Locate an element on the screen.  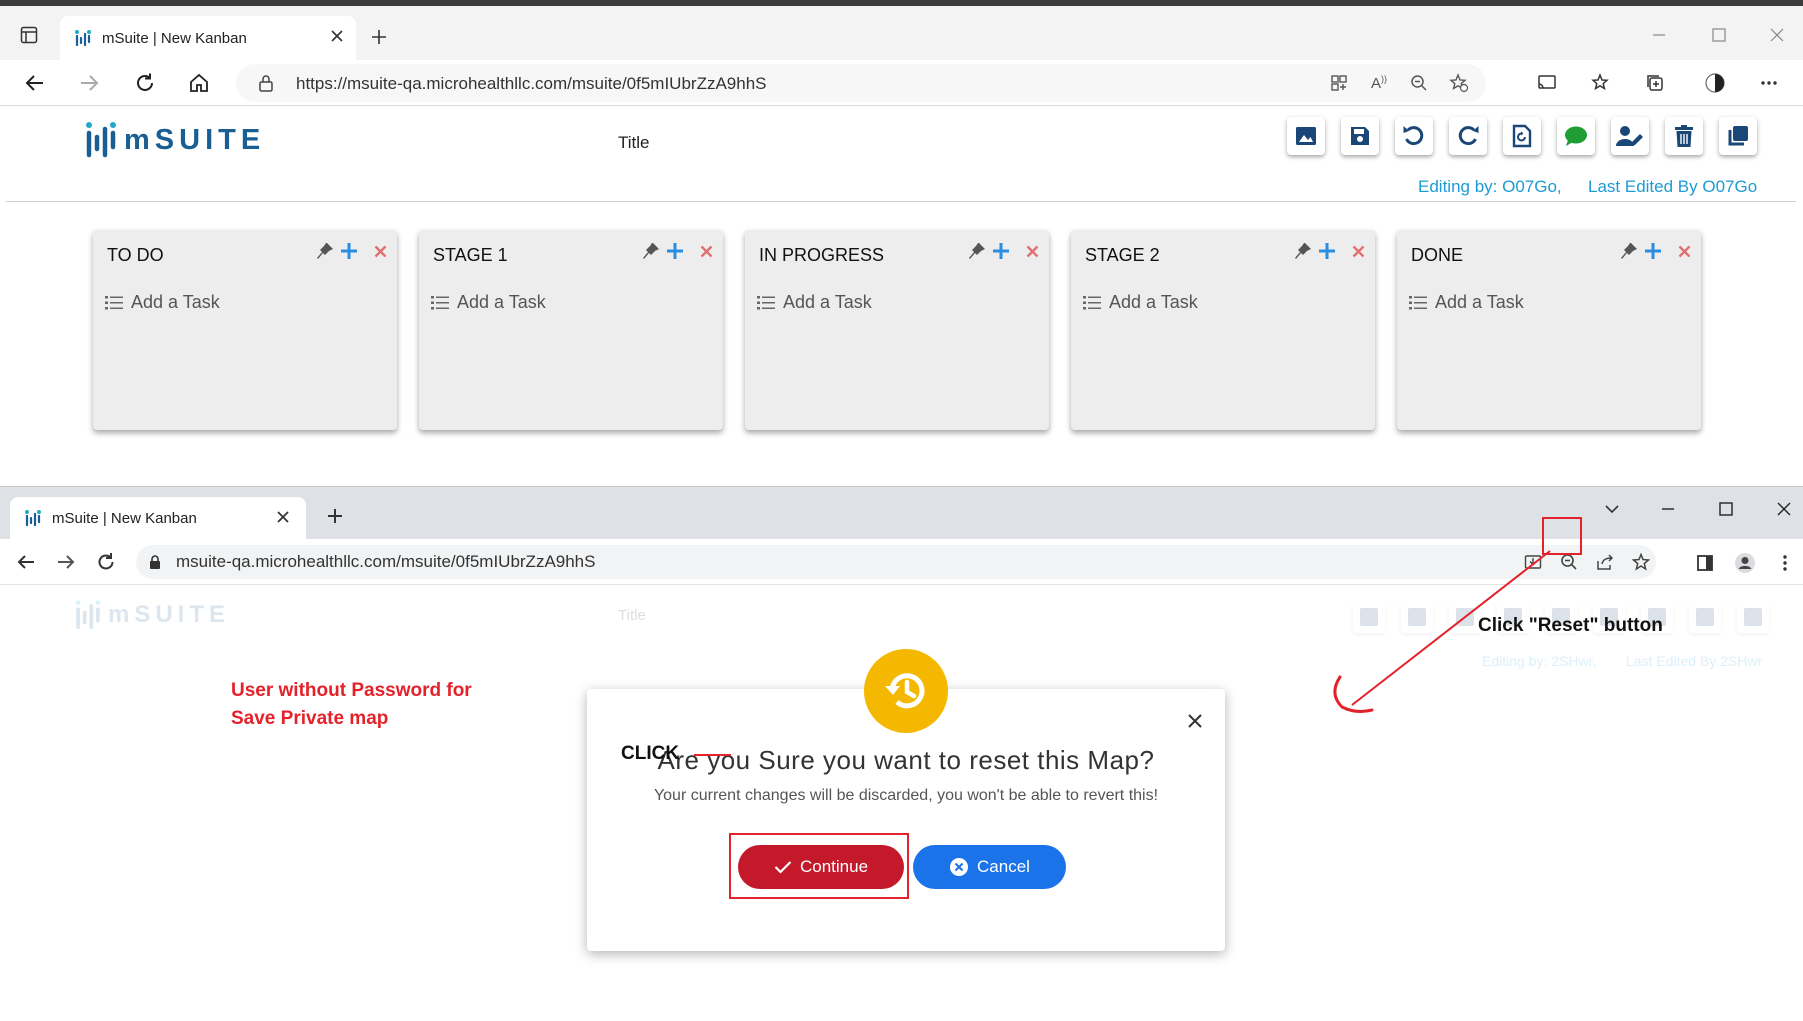
user-permissions-button is located at coordinates (1630, 136).